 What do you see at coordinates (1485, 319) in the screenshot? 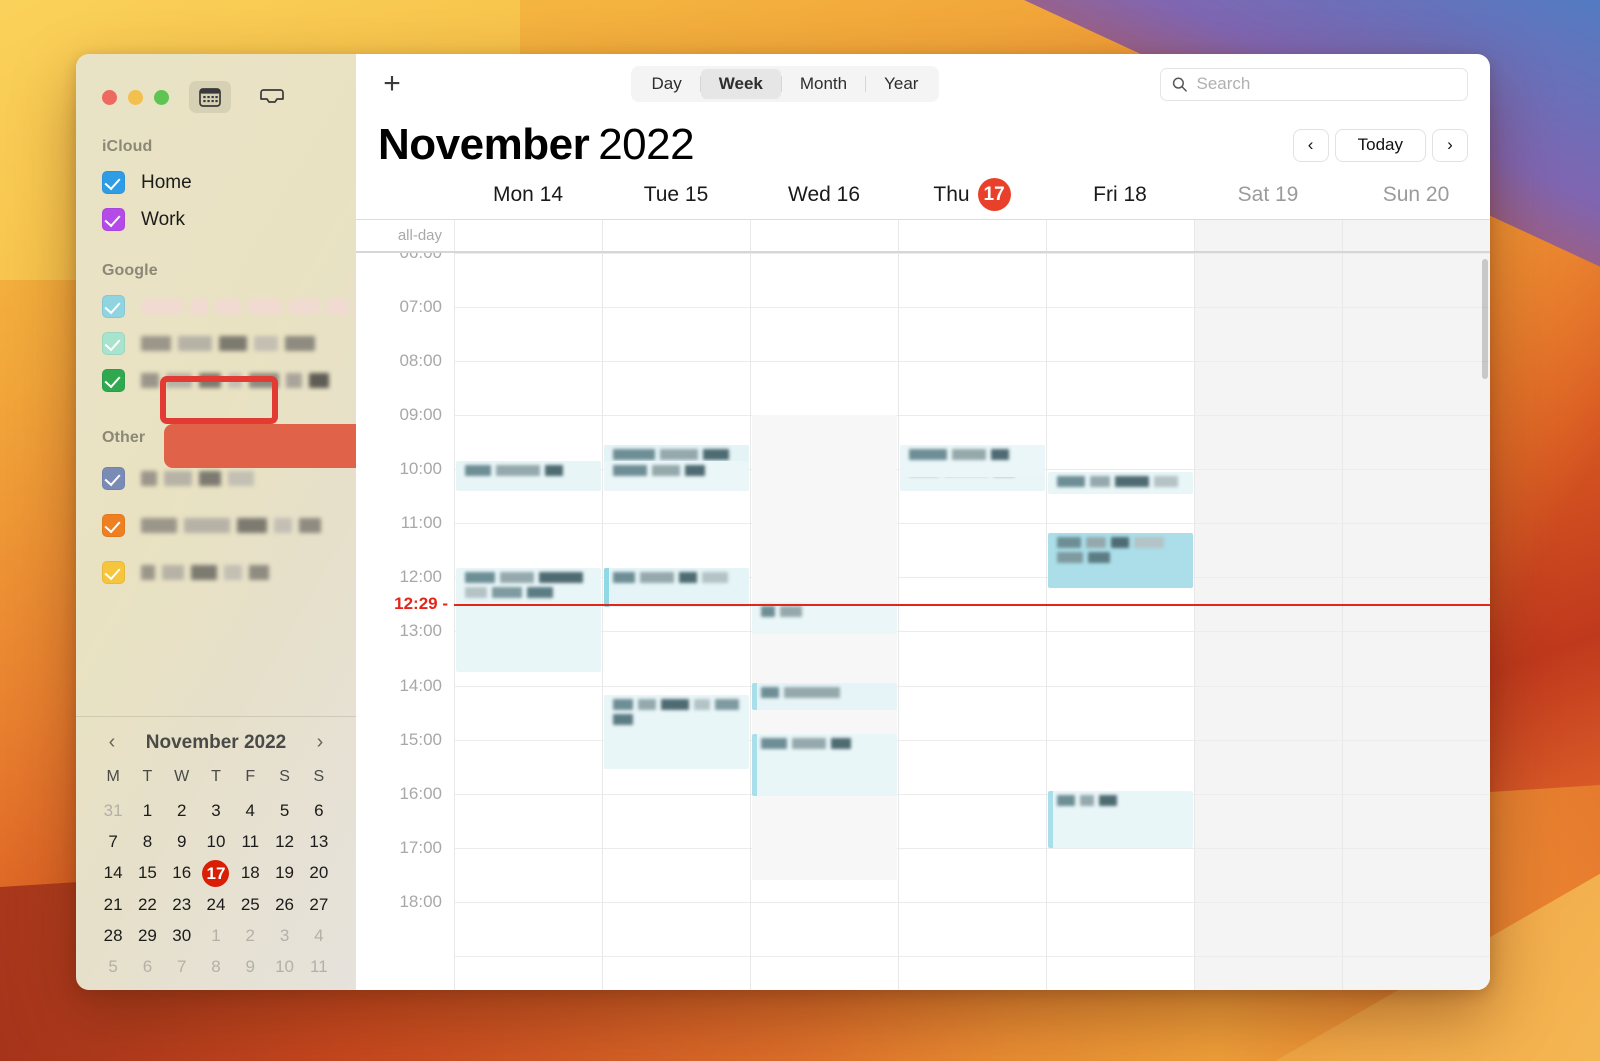
I see `vertical-scrollbar` at bounding box center [1485, 319].